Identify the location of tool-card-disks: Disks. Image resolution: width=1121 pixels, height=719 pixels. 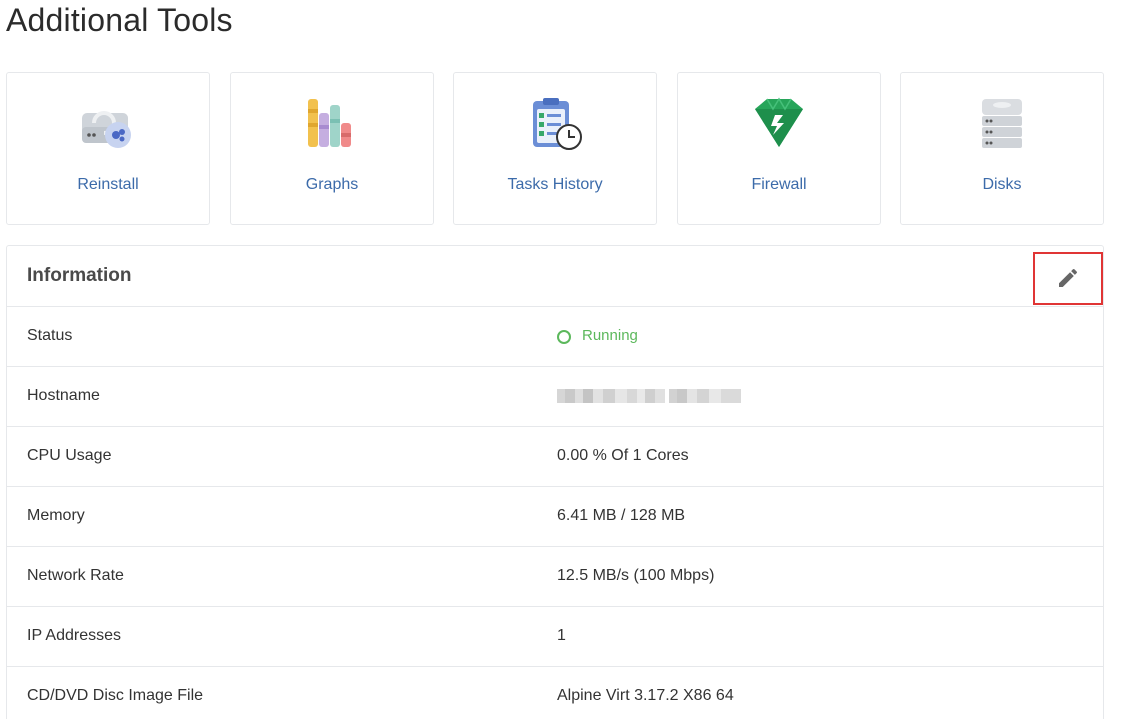
(1002, 148).